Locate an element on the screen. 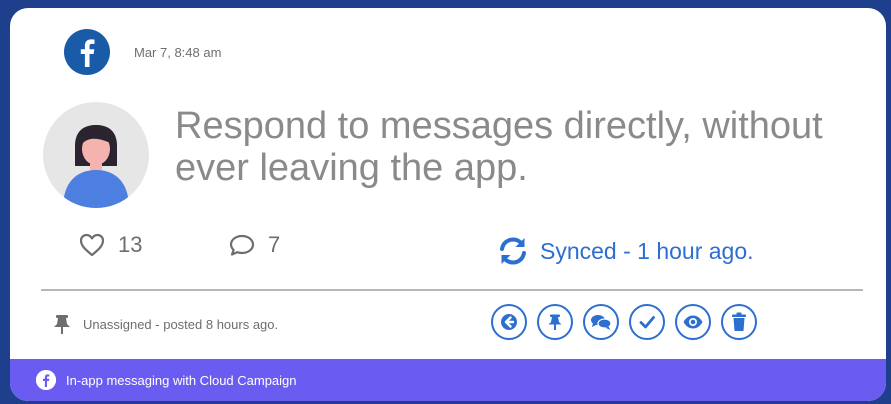  view-button is located at coordinates (693, 322).